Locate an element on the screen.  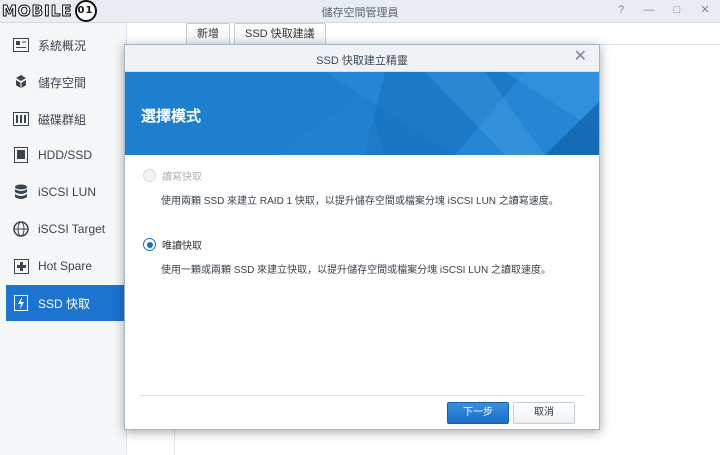
dialog-titlebar: SSD 快取建立精靈 ✕ is located at coordinates (362, 58).